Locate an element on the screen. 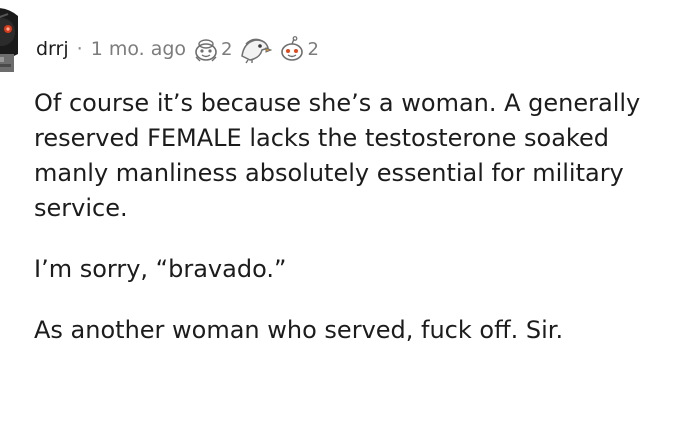 The height and width of the screenshot is (424, 700). snoo-avatar-icon is located at coordinates (9, 40).